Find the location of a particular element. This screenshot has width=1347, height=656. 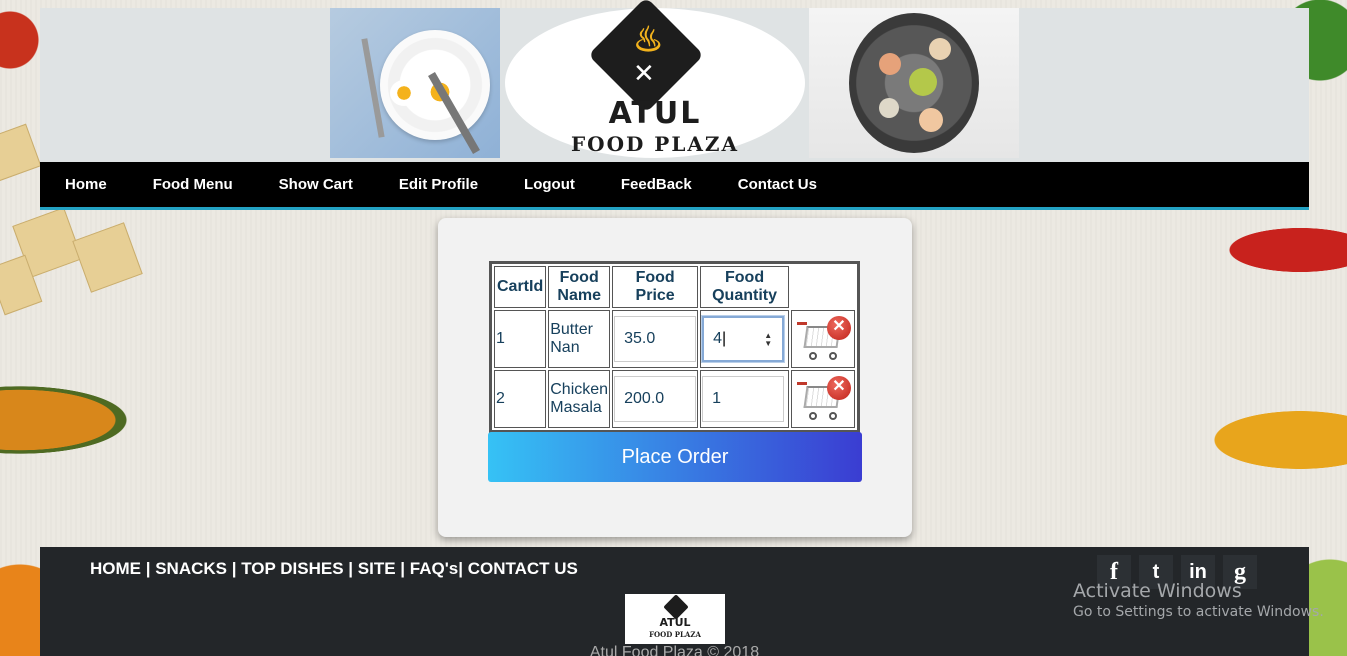

footer-link-site: SITE is located at coordinates (377, 568).